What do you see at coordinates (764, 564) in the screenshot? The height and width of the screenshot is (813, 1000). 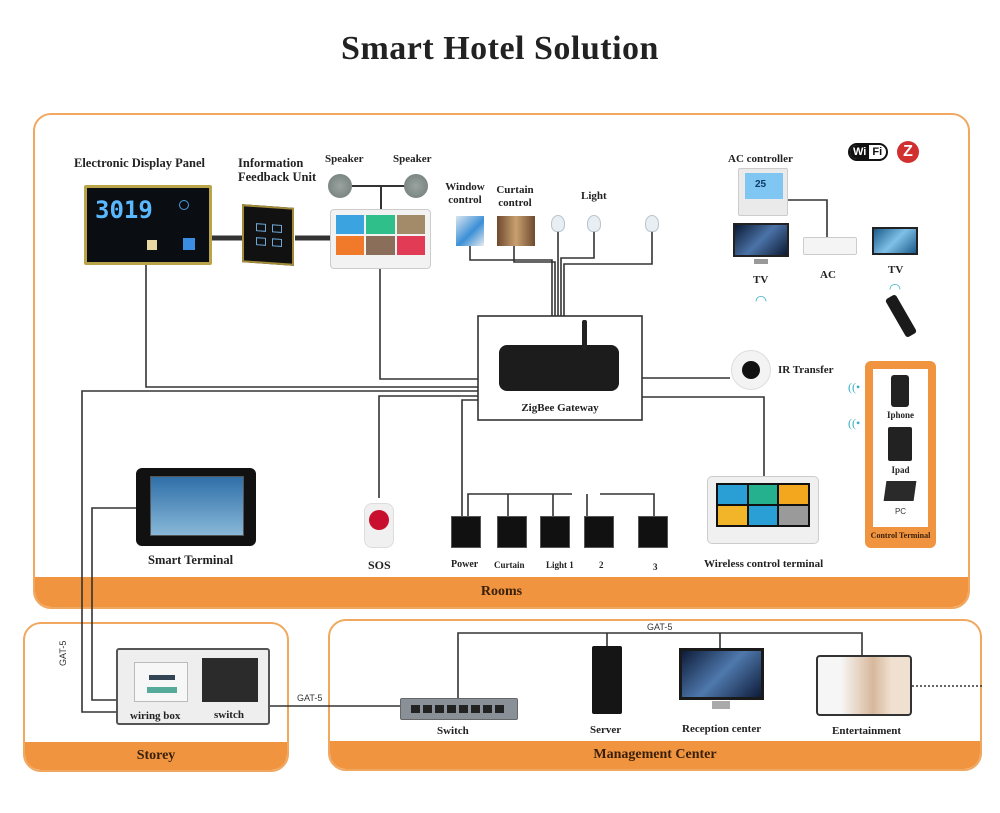 I see `wireless-terminal-label: Wireless control terminal` at bounding box center [764, 564].